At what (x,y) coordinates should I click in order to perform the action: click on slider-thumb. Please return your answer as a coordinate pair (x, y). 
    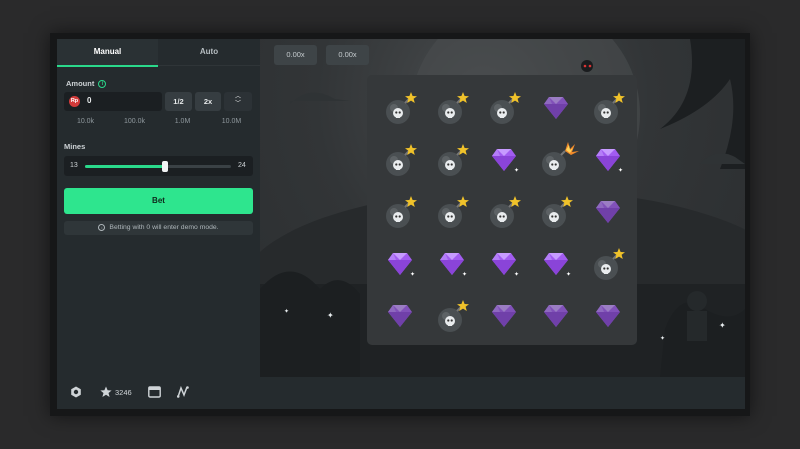
    Looking at the image, I should click on (164, 166).